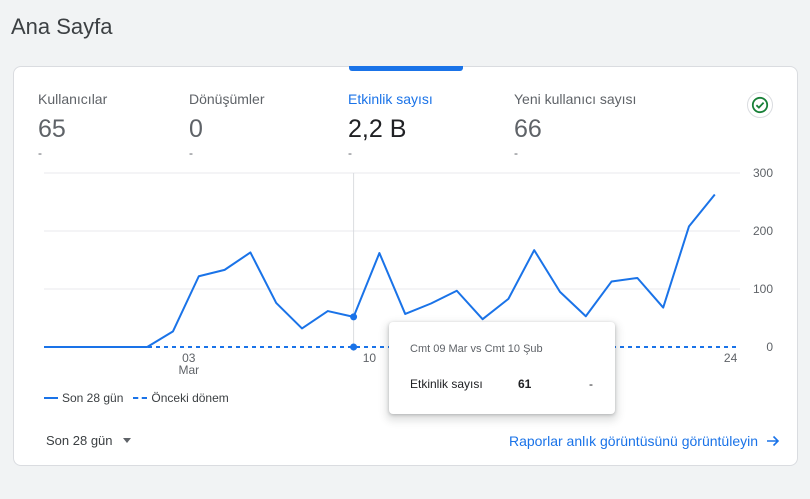 The height and width of the screenshot is (499, 810). Describe the element at coordinates (190, 398) in the screenshot. I see `legend-label: Önceki dönem` at that location.